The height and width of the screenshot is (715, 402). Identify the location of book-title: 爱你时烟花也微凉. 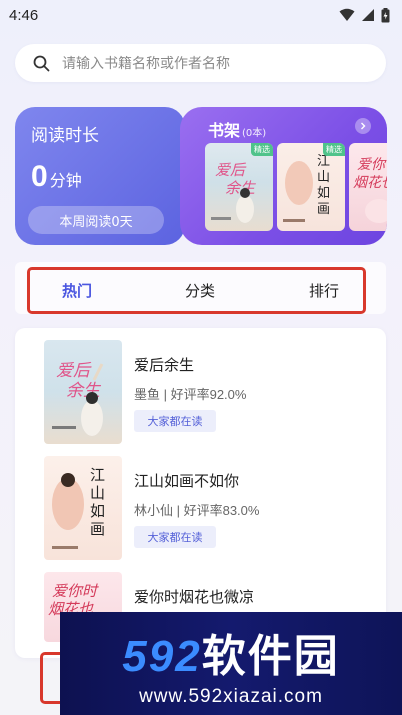
(194, 597).